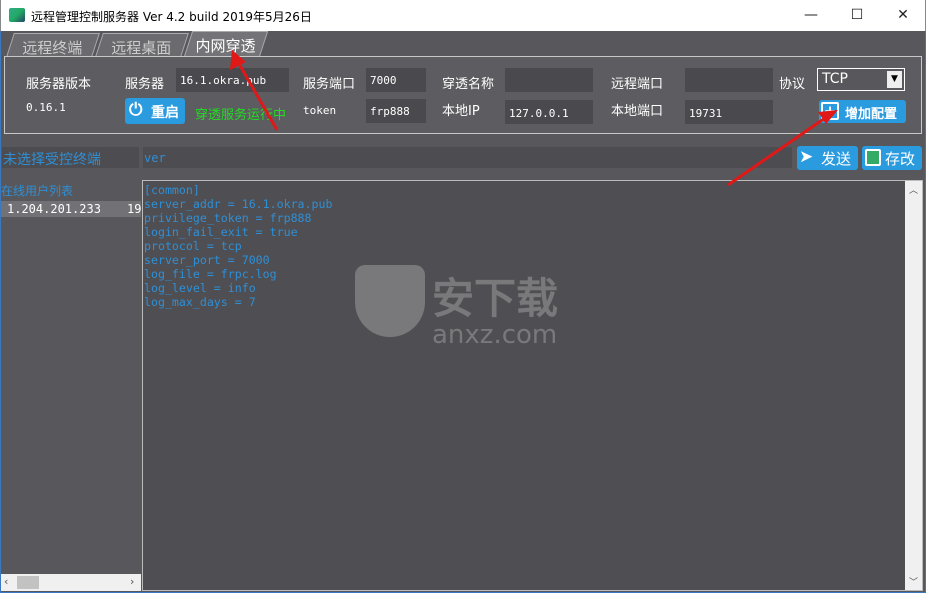  Describe the element at coordinates (238, 60) in the screenshot. I see `arrowhead-tab` at that location.